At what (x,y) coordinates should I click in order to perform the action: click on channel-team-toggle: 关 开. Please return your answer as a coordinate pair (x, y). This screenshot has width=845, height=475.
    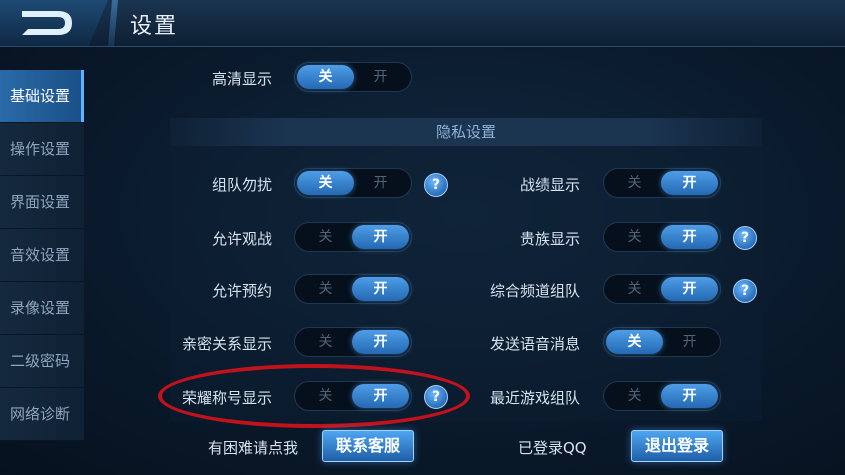
    Looking at the image, I should click on (662, 289).